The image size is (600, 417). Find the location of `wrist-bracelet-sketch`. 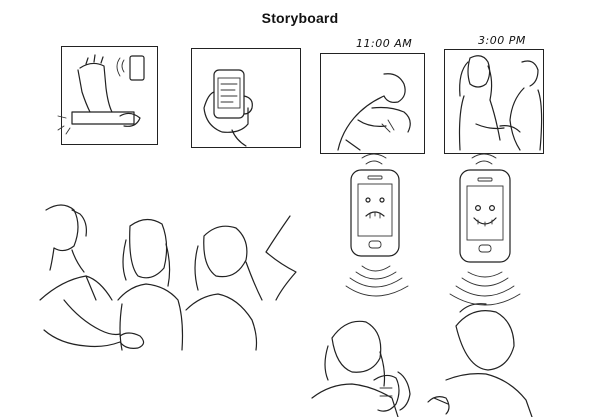

wrist-bracelet-sketch is located at coordinates (101, 94).